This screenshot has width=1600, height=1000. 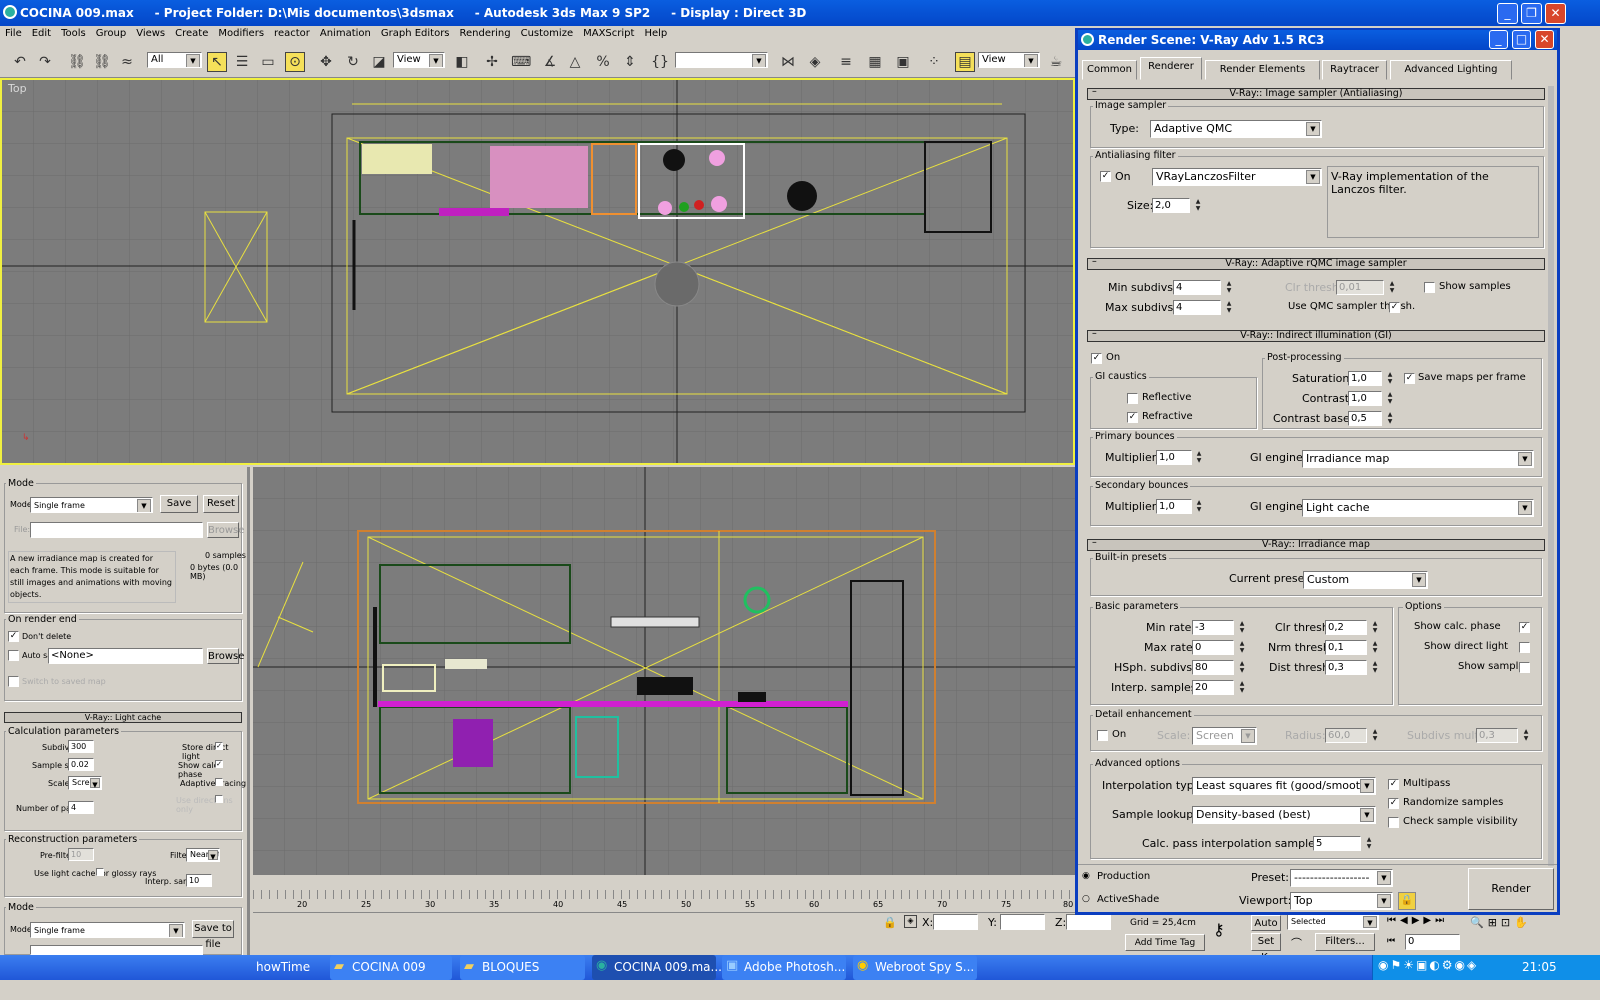 I want to click on manipulate-icon: ✢, so click(x=492, y=62).